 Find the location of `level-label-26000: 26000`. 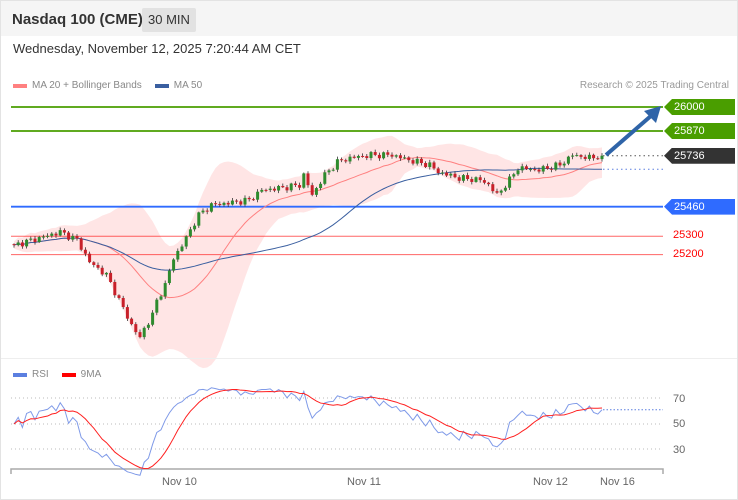

level-label-26000: 26000 is located at coordinates (699, 107).